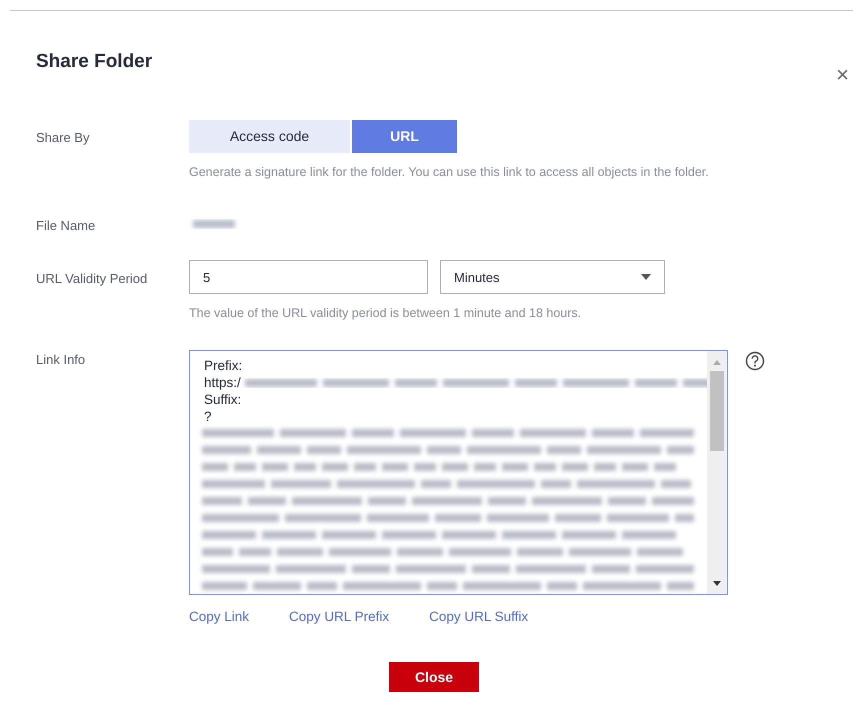  Describe the element at coordinates (95, 62) in the screenshot. I see `dialog-title: Share Folder` at that location.